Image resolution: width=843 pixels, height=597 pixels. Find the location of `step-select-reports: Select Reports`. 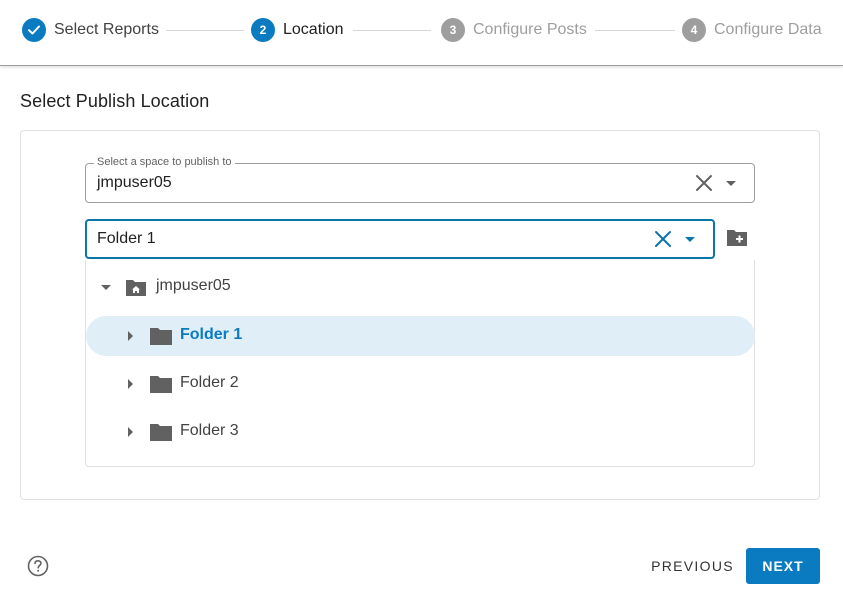

step-select-reports: Select Reports is located at coordinates (90, 30).